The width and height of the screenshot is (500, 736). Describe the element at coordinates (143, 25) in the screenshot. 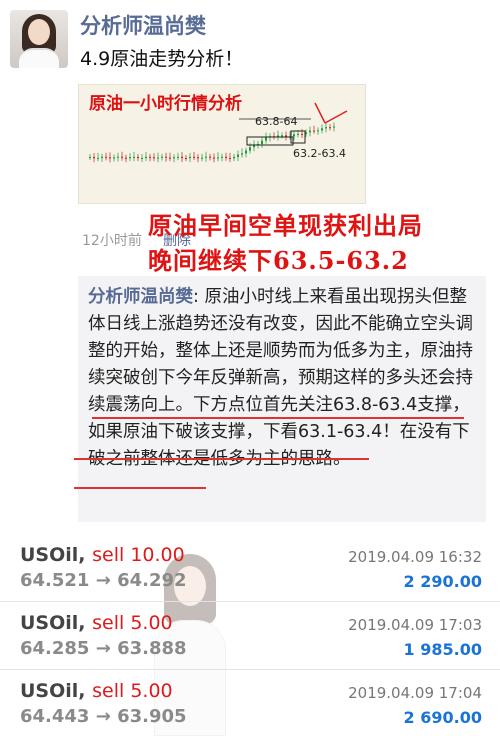

I see `post-author-name: 分析师温尚樊` at that location.